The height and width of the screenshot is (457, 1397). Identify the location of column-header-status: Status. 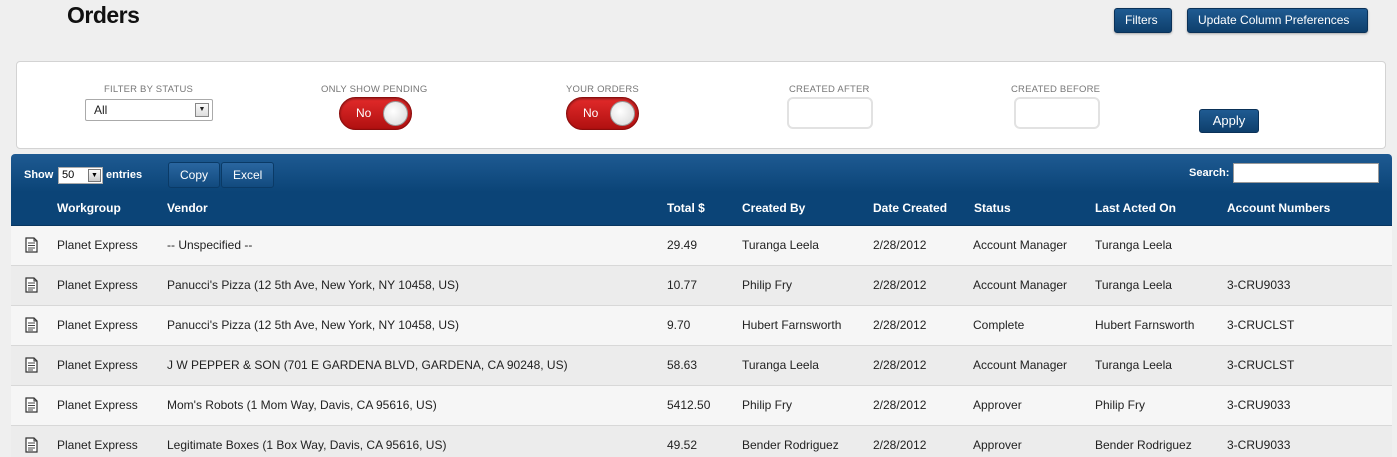
(992, 208).